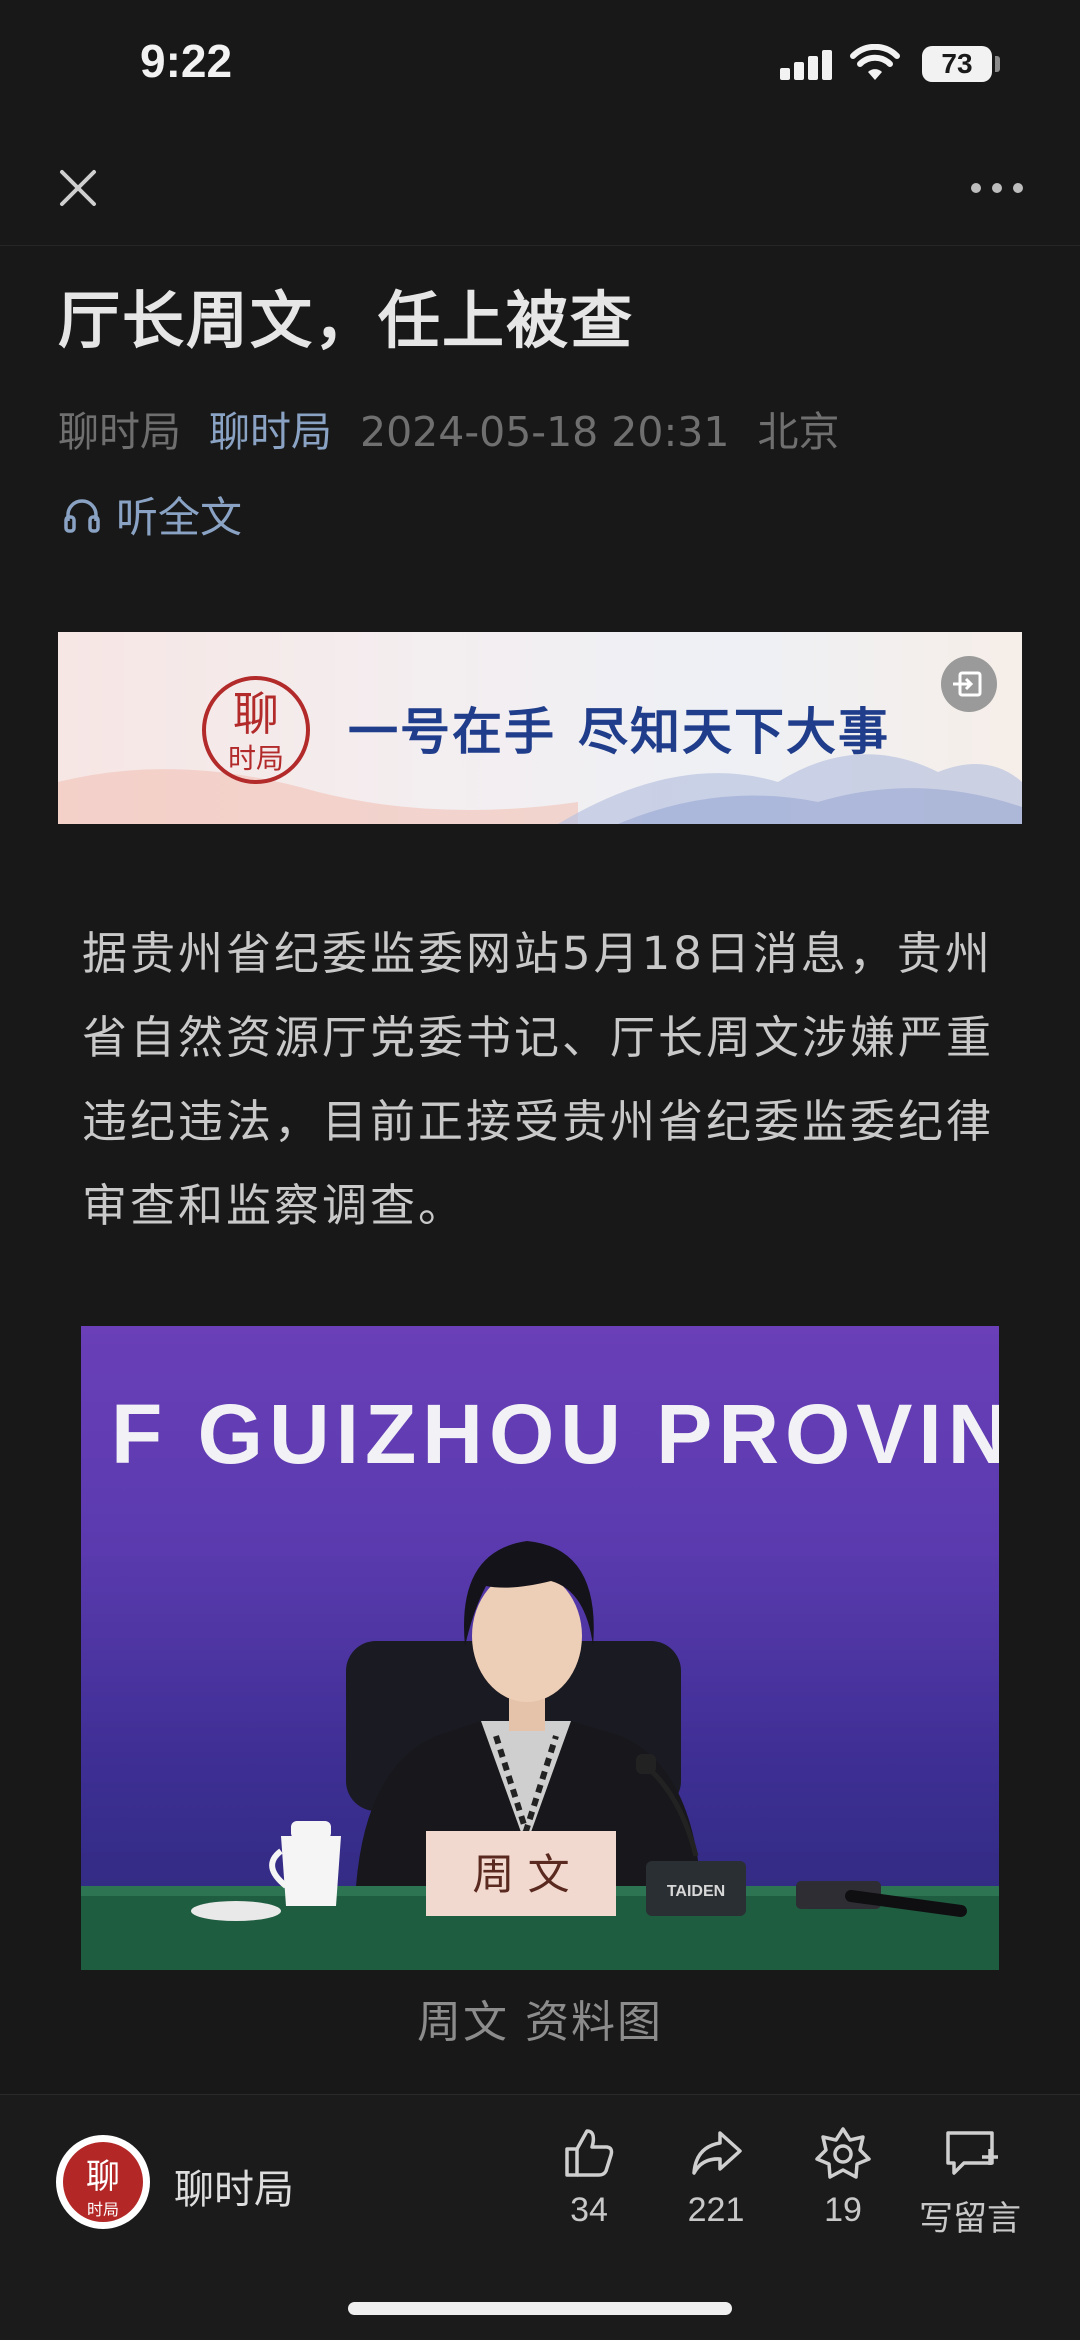  Describe the element at coordinates (843, 2210) in the screenshot. I see `favorite-count: 19` at that location.